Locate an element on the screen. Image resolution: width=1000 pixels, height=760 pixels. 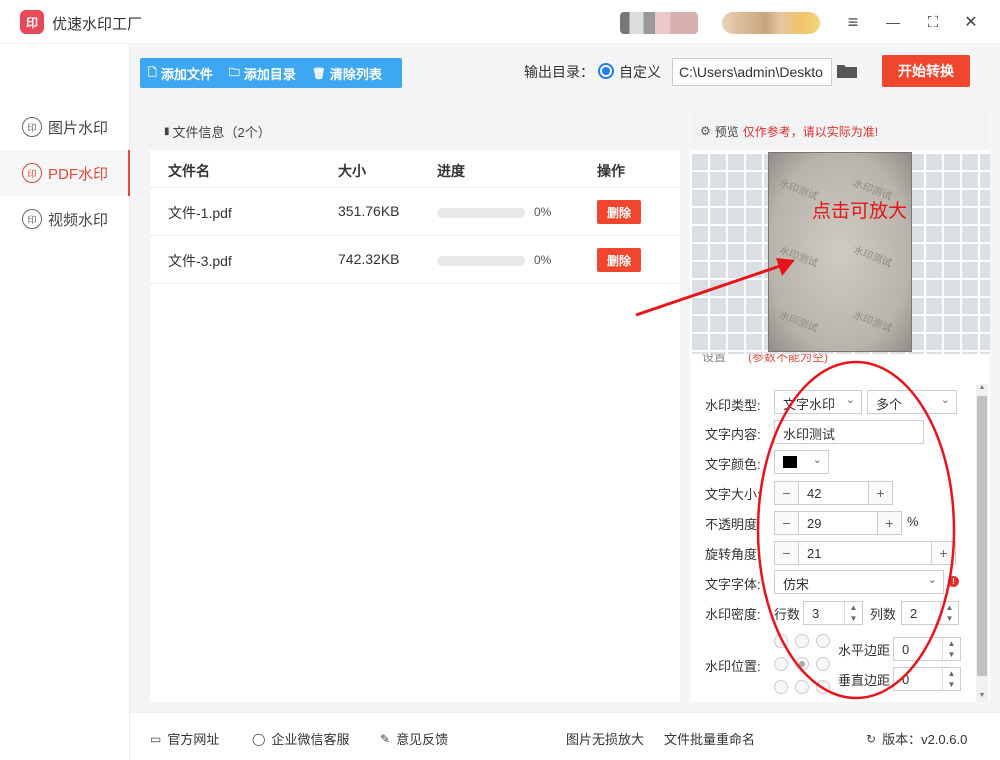
menu-icon: ≡ is located at coordinates (853, 22).